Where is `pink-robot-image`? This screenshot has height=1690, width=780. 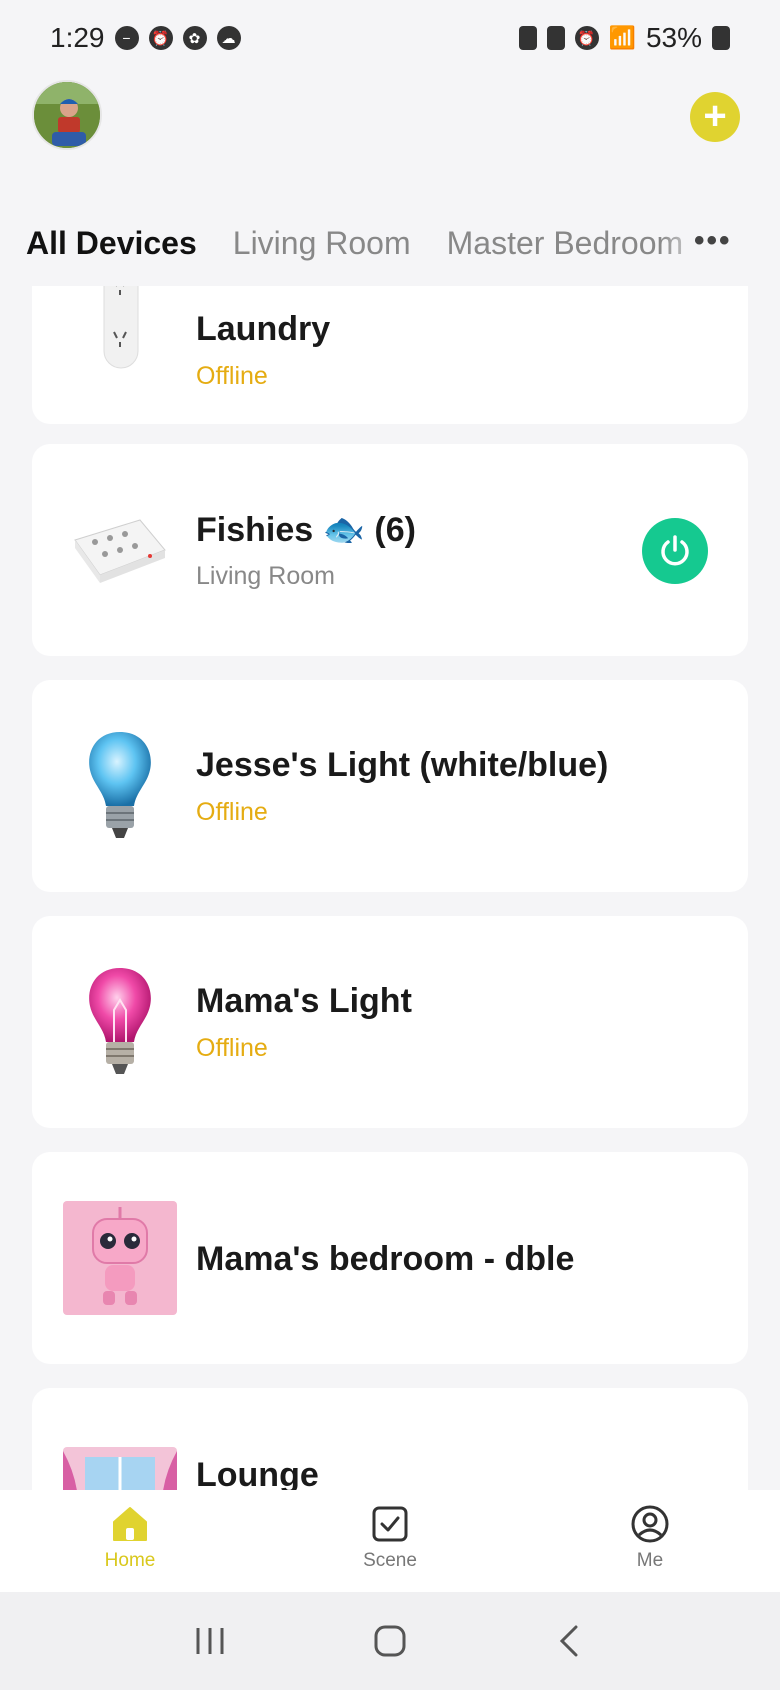 pink-robot-image is located at coordinates (120, 1258).